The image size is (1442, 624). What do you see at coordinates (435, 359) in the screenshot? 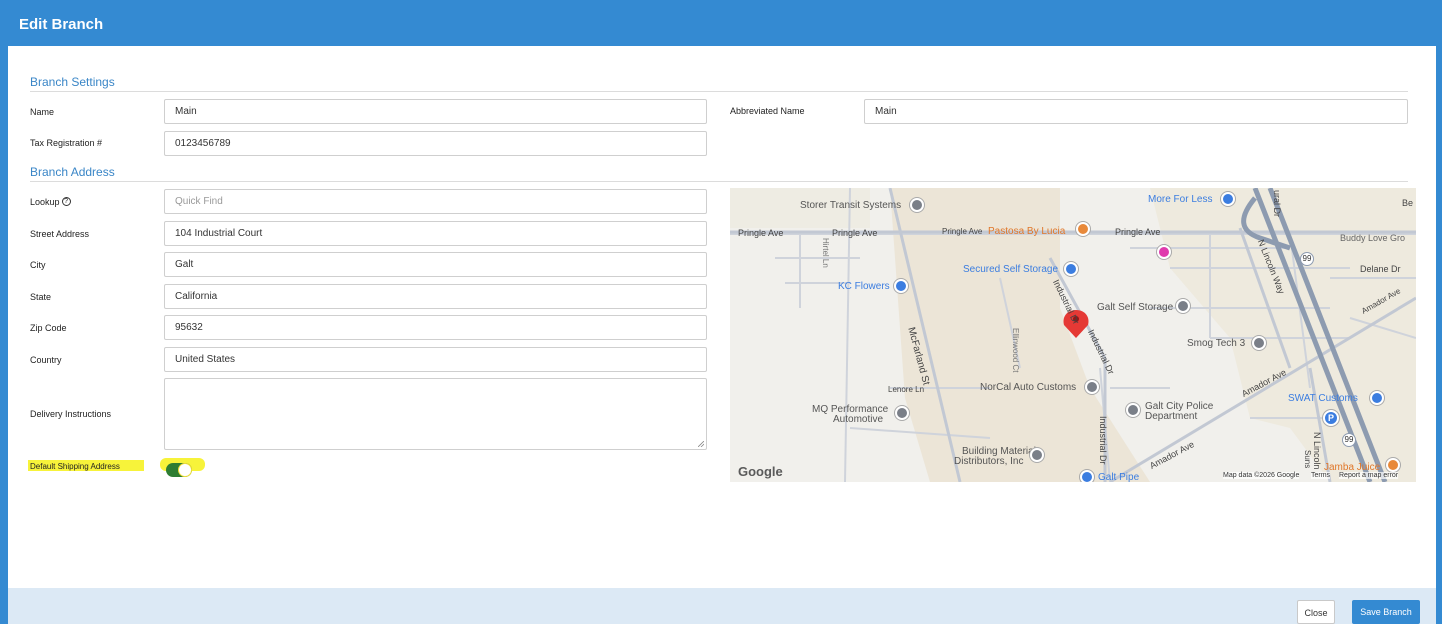
I see `country-input: United States` at bounding box center [435, 359].